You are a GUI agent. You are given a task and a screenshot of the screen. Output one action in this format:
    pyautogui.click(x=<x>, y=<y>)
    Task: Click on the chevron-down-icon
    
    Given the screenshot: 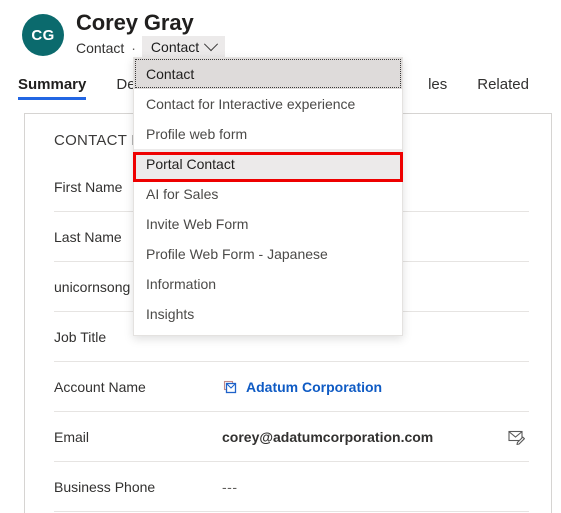 What is the action you would take?
    pyautogui.click(x=211, y=44)
    